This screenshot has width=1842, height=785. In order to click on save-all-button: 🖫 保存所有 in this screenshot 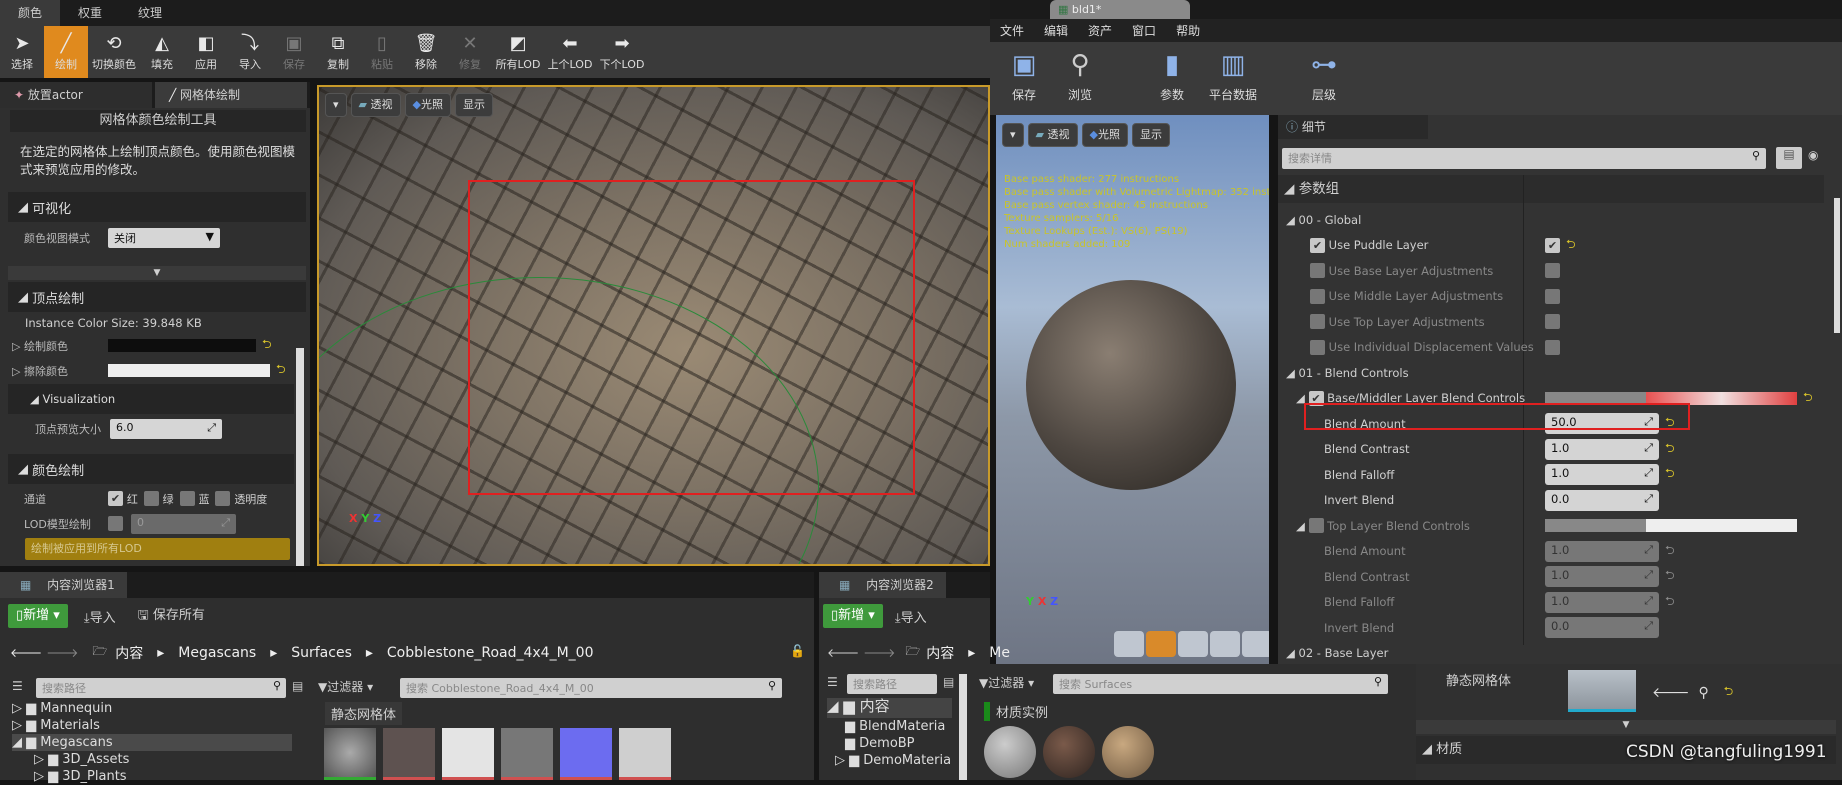, I will do `click(171, 616)`.